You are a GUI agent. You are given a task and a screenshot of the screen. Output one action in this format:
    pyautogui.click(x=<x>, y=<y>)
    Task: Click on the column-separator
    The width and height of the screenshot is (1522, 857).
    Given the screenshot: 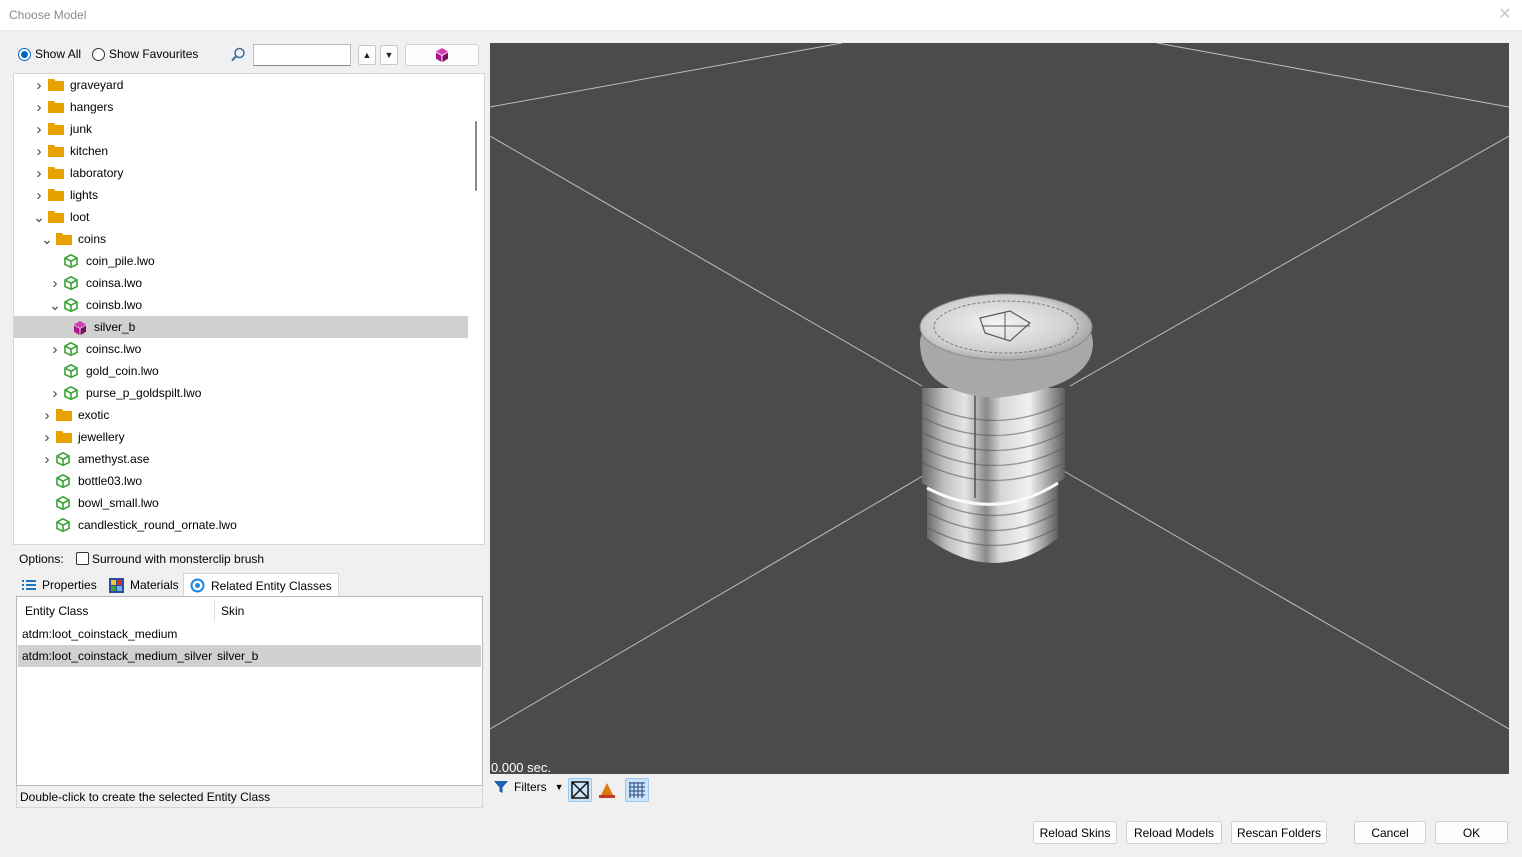 What is the action you would take?
    pyautogui.click(x=214, y=610)
    